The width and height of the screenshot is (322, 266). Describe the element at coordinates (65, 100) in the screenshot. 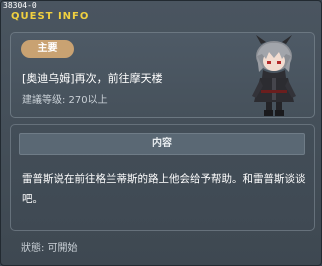

I see `recommended-level: 建議等级: 270以上` at that location.